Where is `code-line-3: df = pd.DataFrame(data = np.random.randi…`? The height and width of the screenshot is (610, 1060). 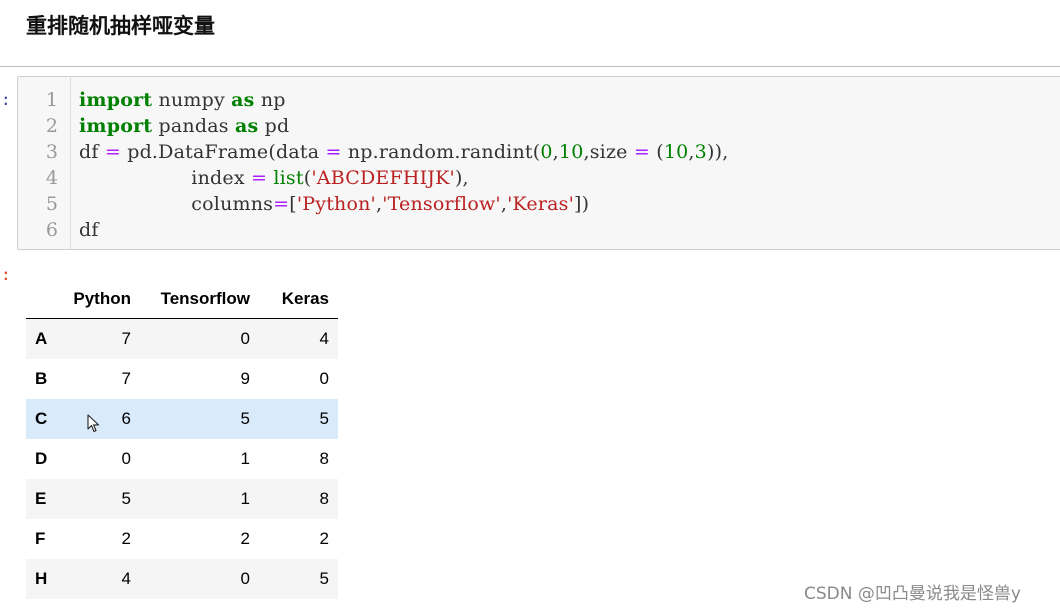 code-line-3: df = pd.DataFrame(data = np.random.randi… is located at coordinates (403, 152).